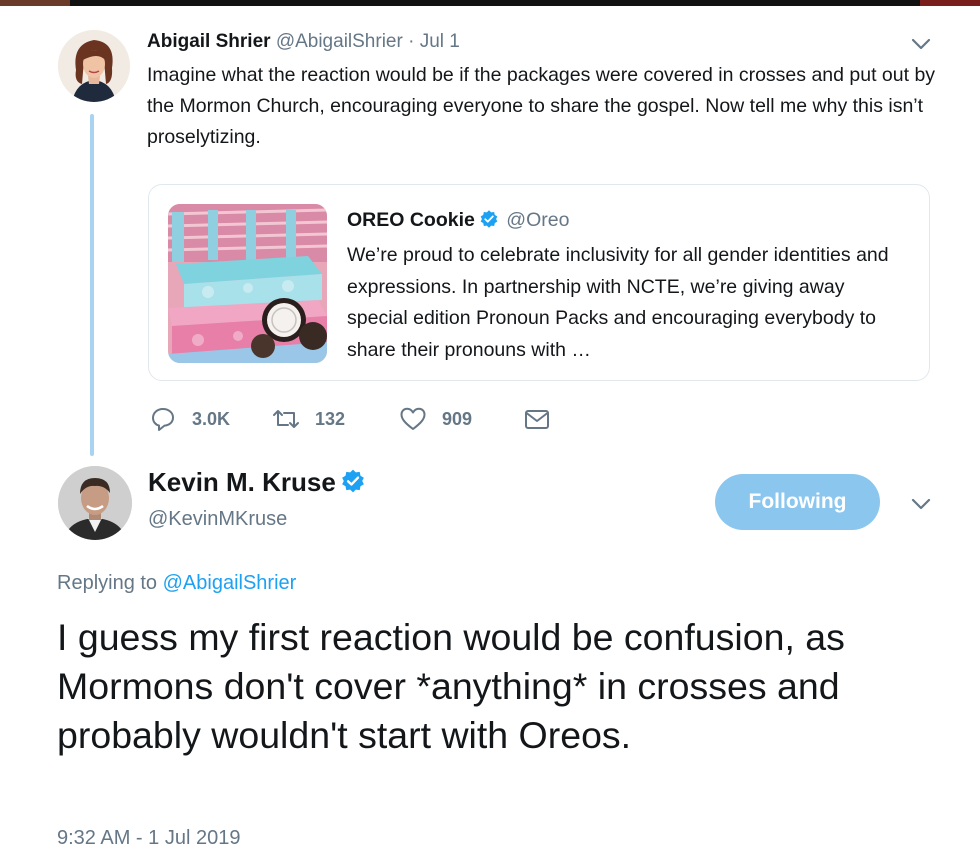  Describe the element at coordinates (339, 41) in the screenshot. I see `parent-author-handle: @AbigailShrier` at that location.